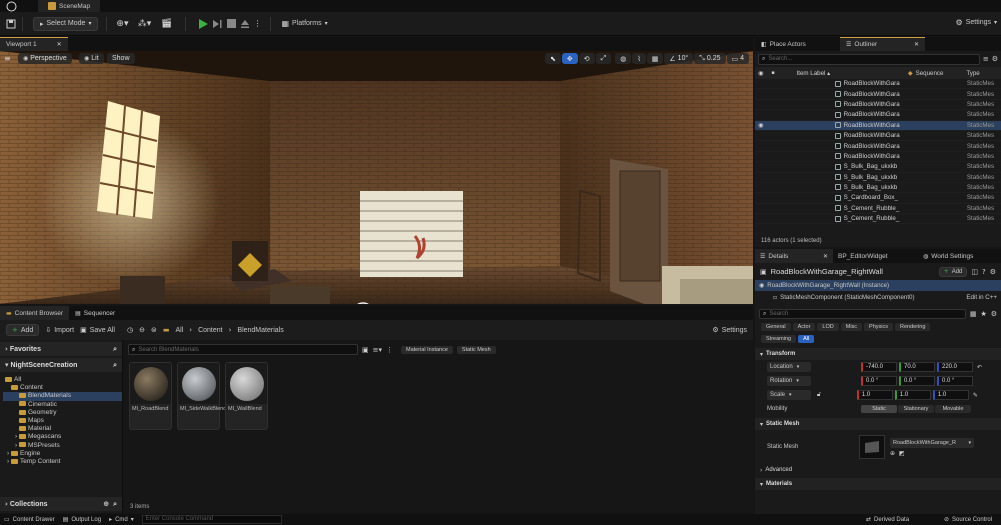  What do you see at coordinates (62, 454) in the screenshot?
I see `tree-item: › Engine` at bounding box center [62, 454].